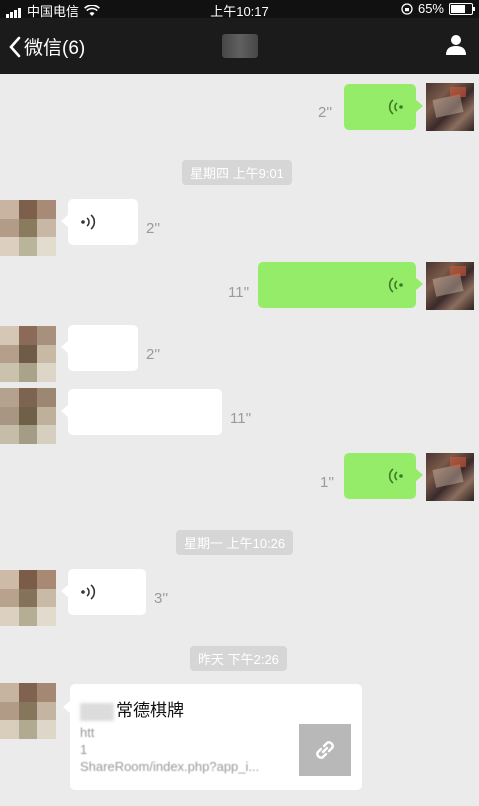 The image size is (479, 806). Describe the element at coordinates (87, 732) in the screenshot. I see `link-desc-line: htt` at that location.